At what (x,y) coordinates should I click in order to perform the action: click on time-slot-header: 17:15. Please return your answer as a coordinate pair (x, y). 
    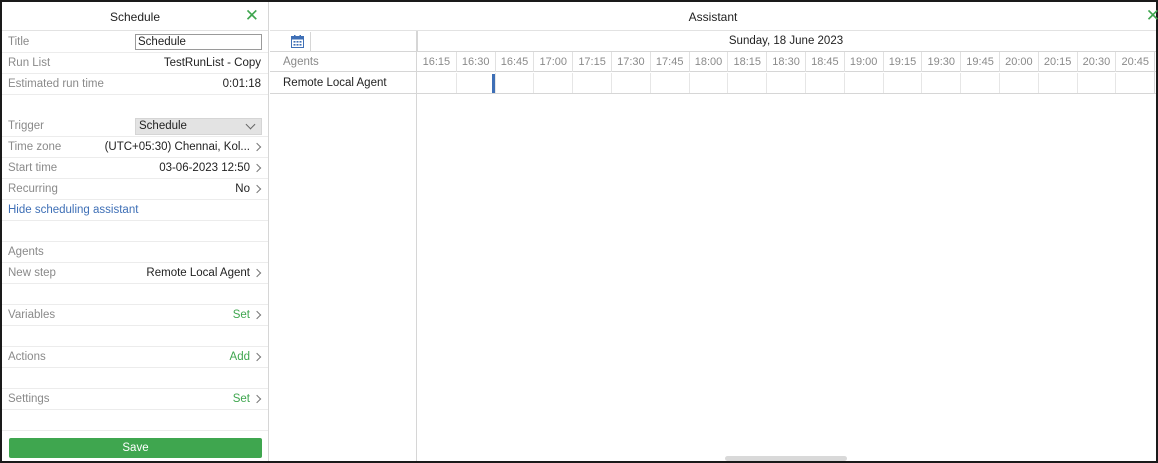
    Looking at the image, I should click on (591, 62).